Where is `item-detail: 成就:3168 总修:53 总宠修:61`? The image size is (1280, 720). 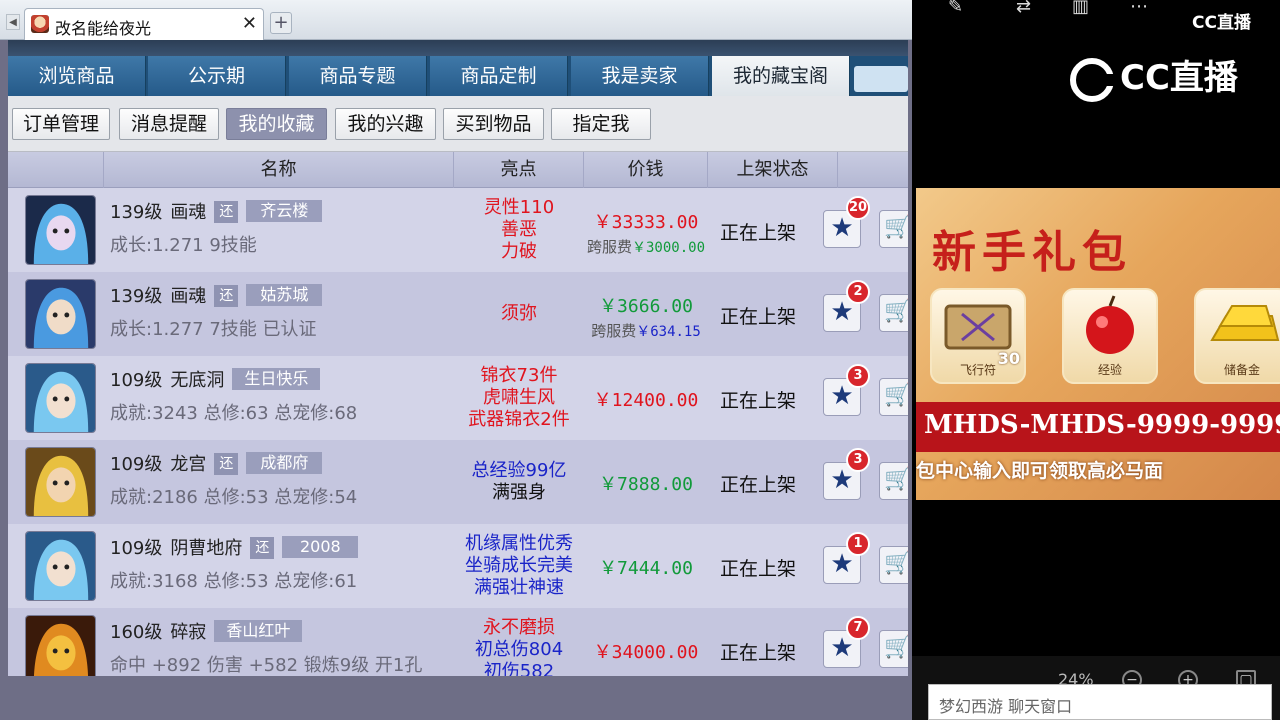
item-detail: 成就:3168 总修:53 总宠修:61 is located at coordinates (234, 581).